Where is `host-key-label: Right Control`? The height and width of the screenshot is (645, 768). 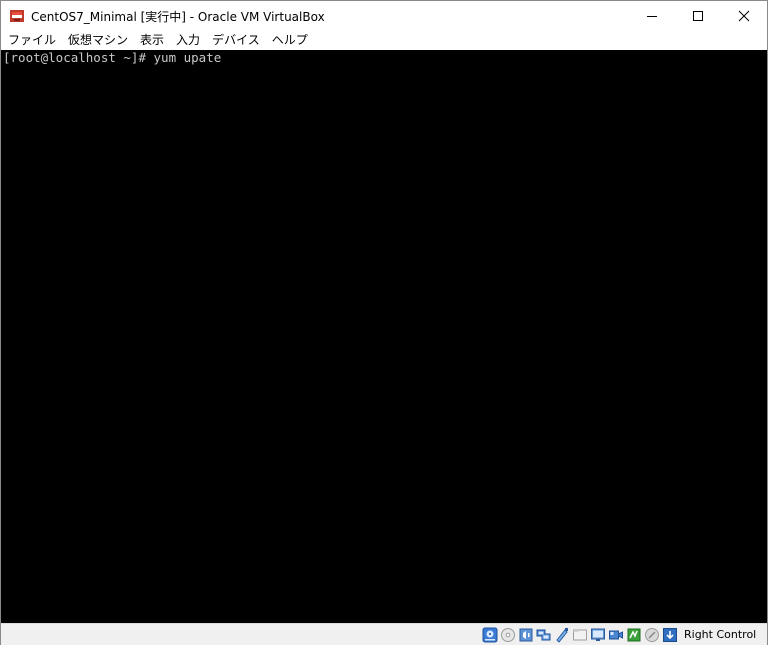
host-key-label: Right Control is located at coordinates (720, 634).